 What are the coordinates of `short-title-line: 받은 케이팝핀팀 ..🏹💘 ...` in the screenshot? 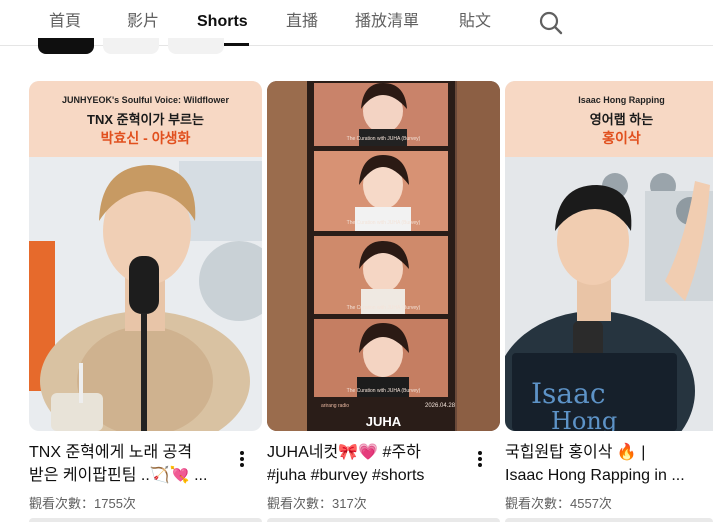 It's located at (118, 475).